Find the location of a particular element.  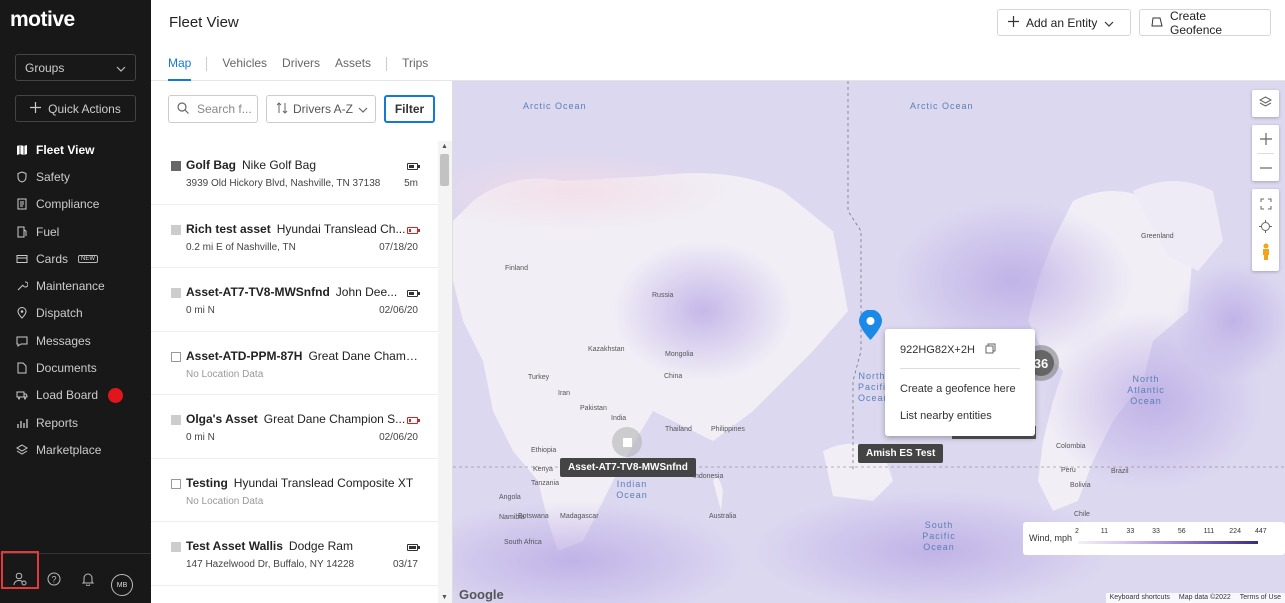

country-label: Greenland is located at coordinates (1157, 236).